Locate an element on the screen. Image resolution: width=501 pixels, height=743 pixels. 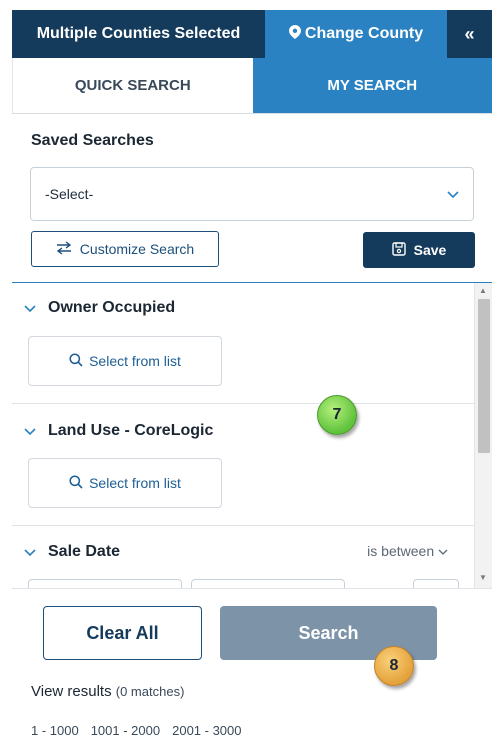
clear-all-button: Clear All is located at coordinates (122, 633).